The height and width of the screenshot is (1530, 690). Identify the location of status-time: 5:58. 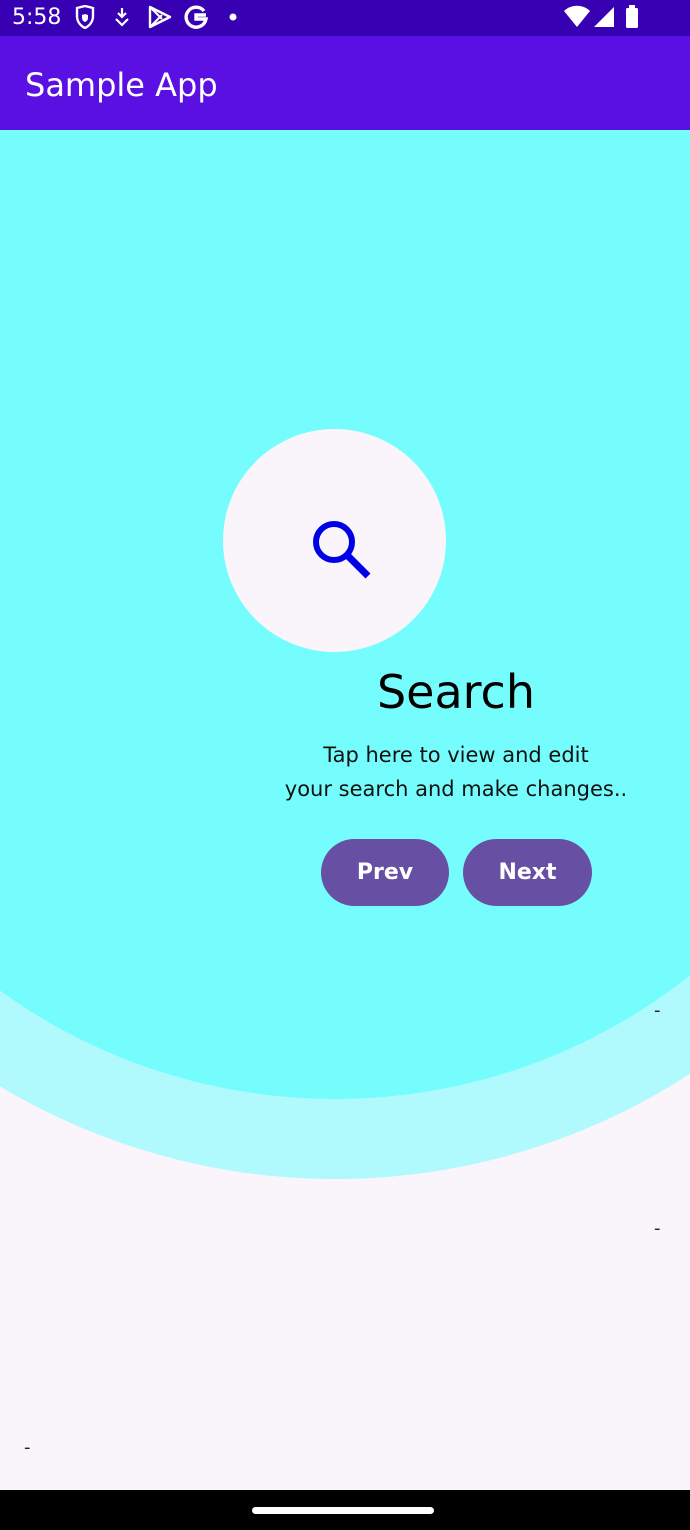
(37, 17).